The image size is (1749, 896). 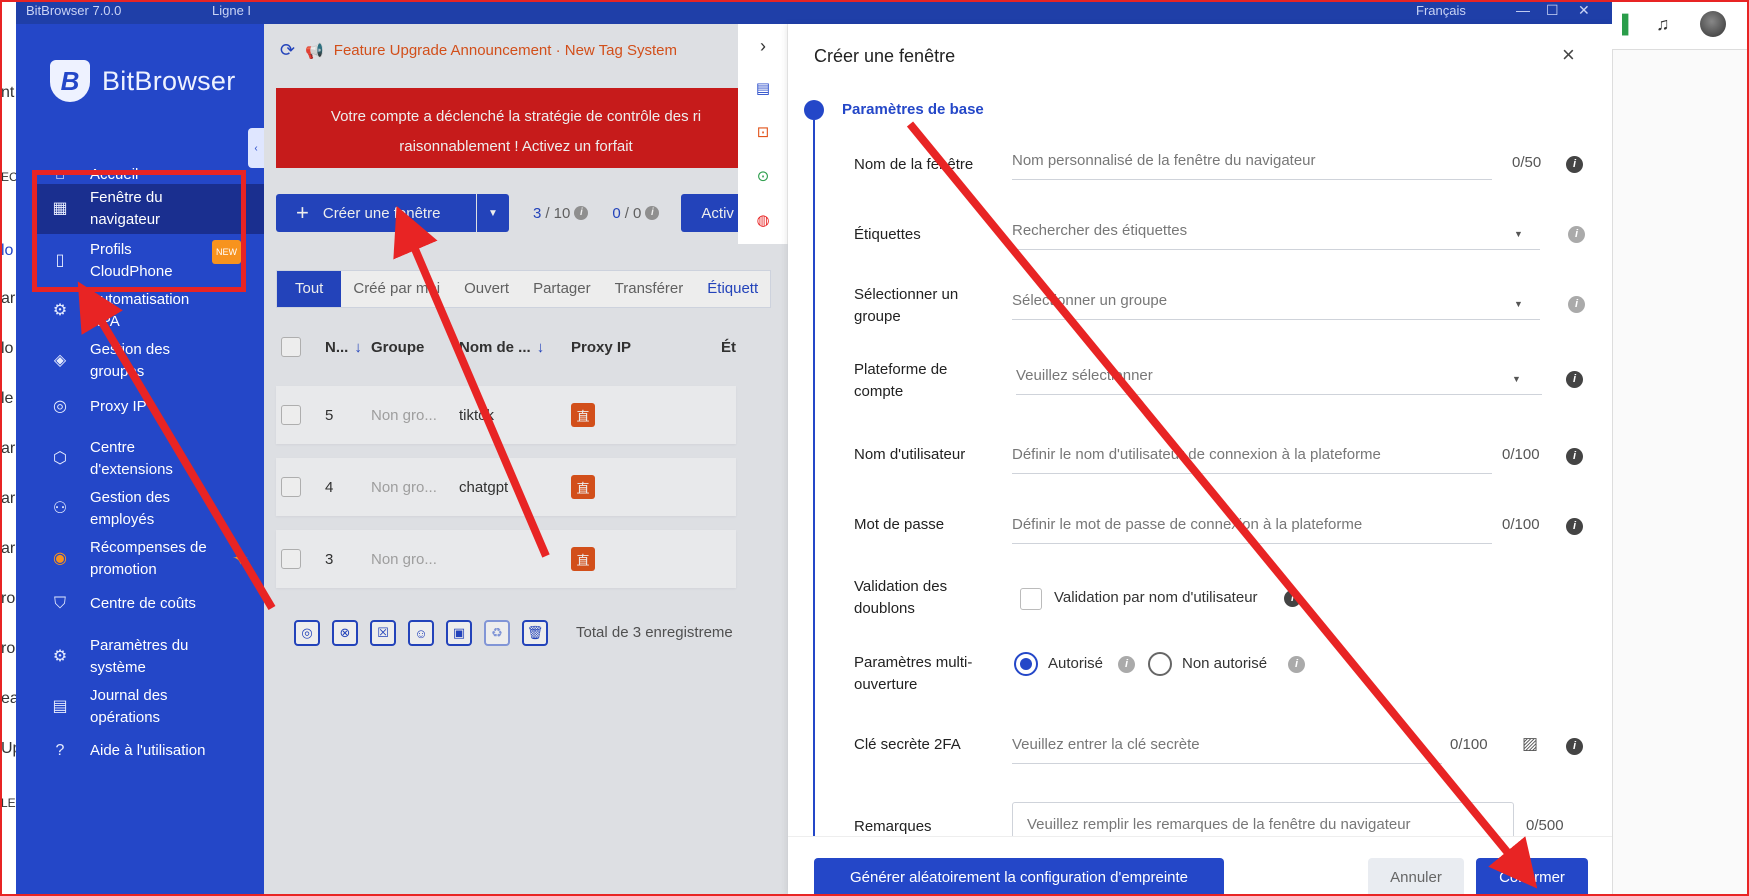 I want to click on robot-icon: ⚙, so click(x=60, y=310).